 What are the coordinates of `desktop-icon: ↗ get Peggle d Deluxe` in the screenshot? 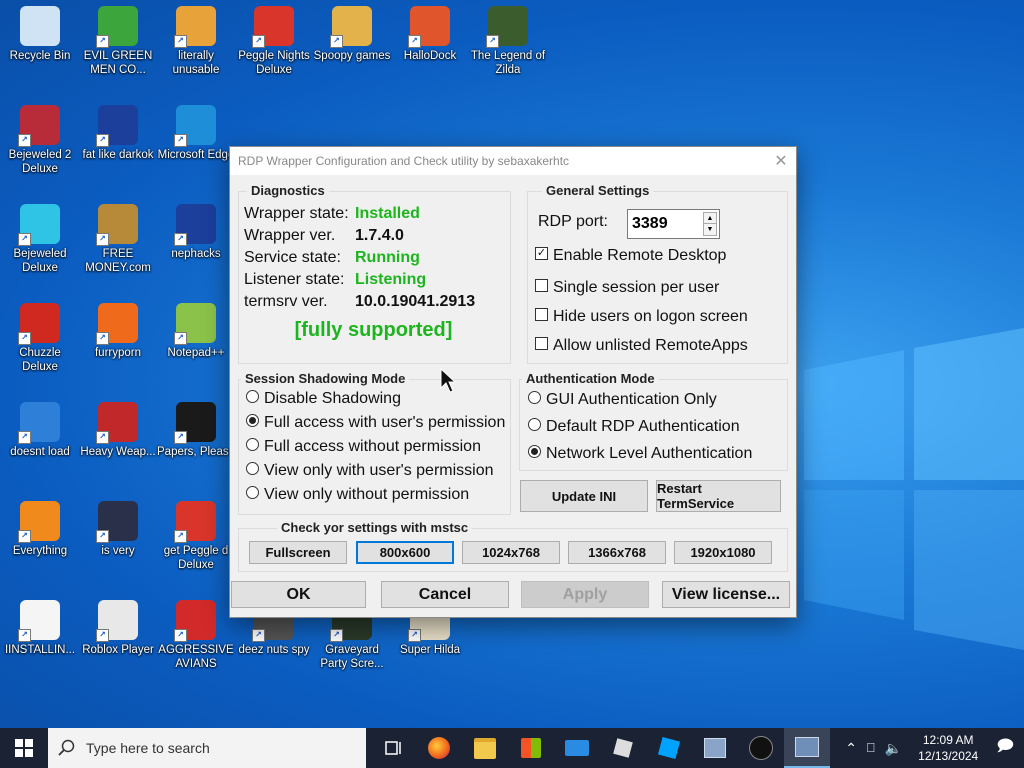 It's located at (196, 536).